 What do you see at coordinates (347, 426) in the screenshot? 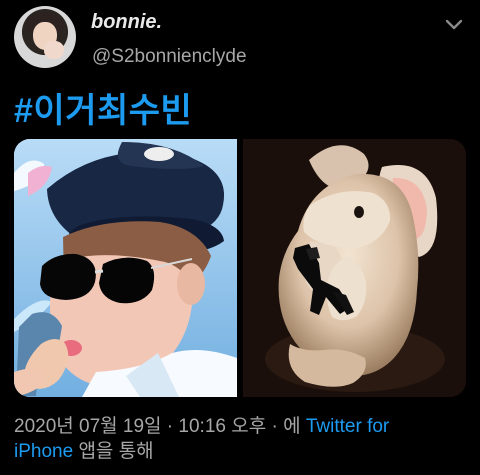
I see `source-link-part1: Twitter for` at bounding box center [347, 426].